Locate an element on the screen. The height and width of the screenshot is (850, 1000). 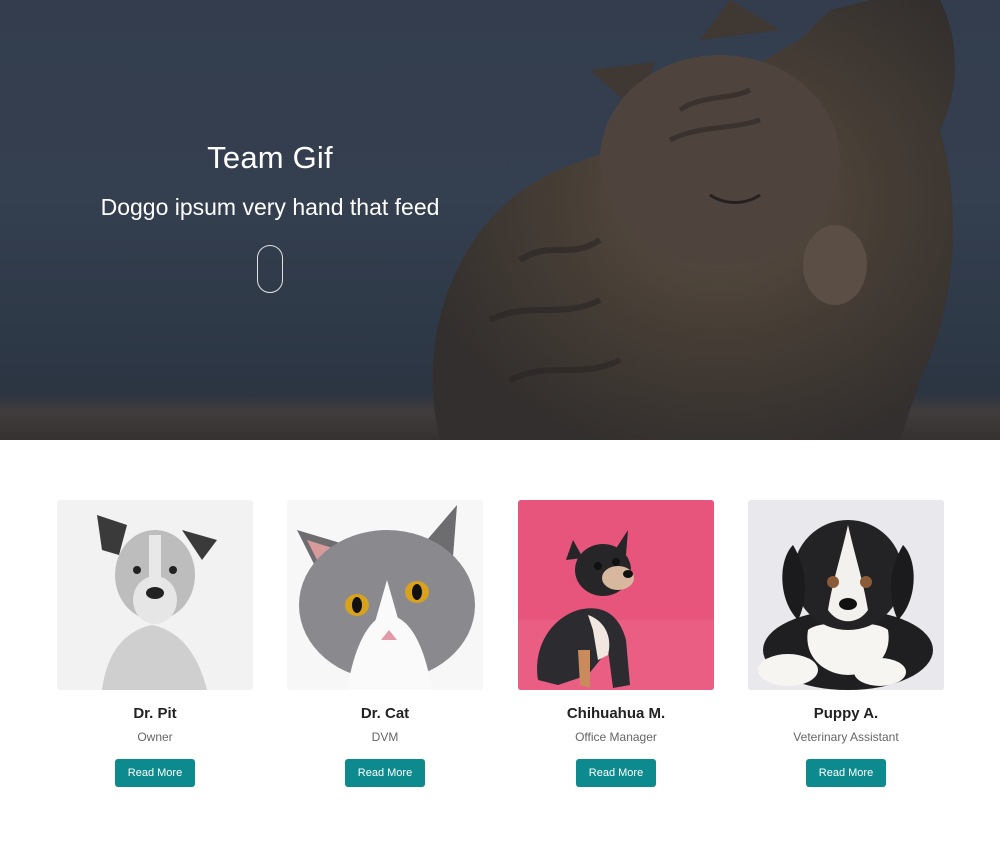
team-member-name: Dr. Cat is located at coordinates (385, 713).